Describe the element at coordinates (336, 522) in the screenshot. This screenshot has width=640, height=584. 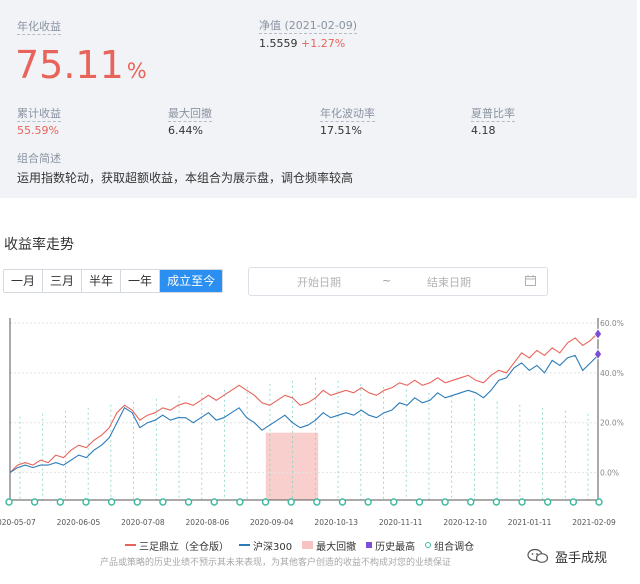
I see `x-tick-label: 2020-10-13` at that location.